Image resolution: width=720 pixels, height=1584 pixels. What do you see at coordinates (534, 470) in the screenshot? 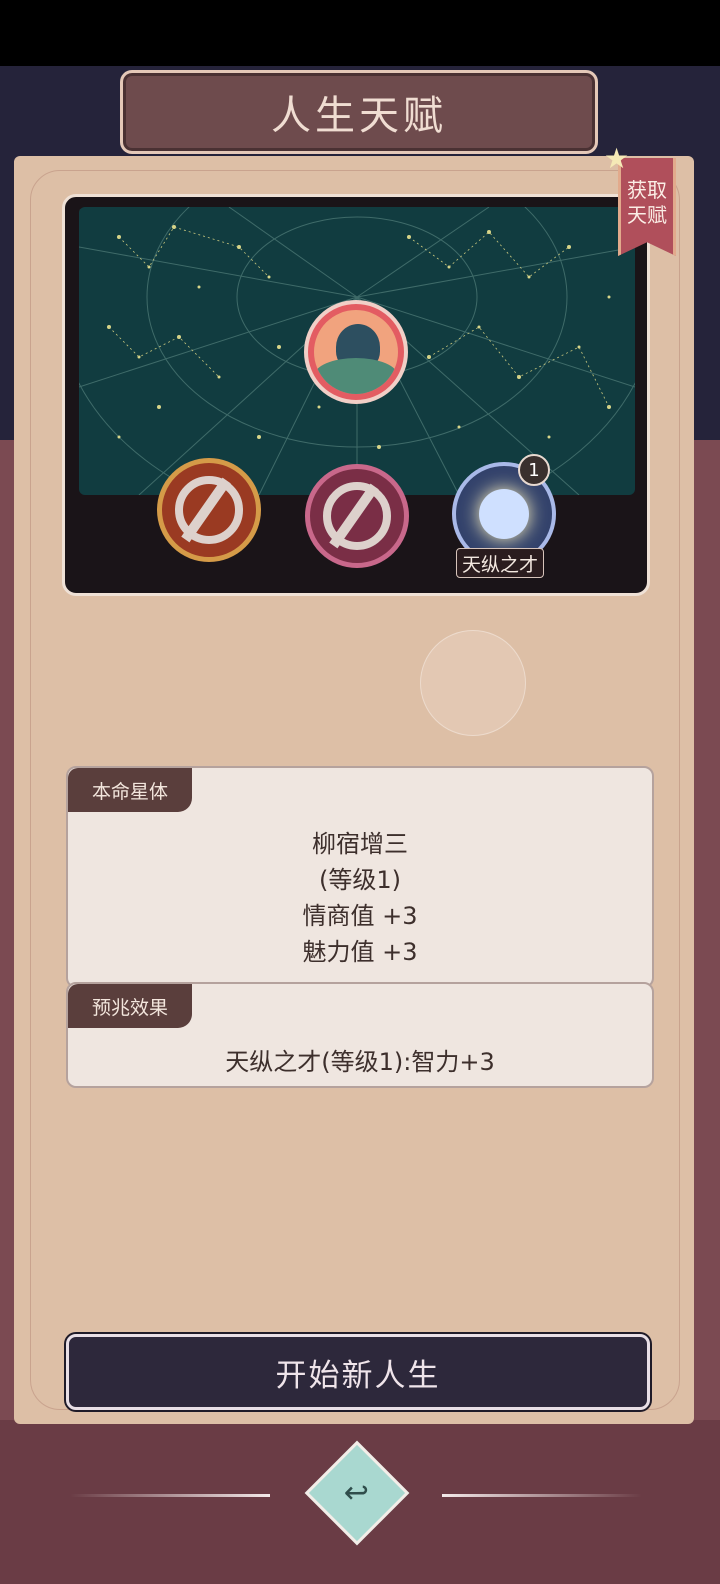
I see `talent-count-badge: 1` at bounding box center [534, 470].